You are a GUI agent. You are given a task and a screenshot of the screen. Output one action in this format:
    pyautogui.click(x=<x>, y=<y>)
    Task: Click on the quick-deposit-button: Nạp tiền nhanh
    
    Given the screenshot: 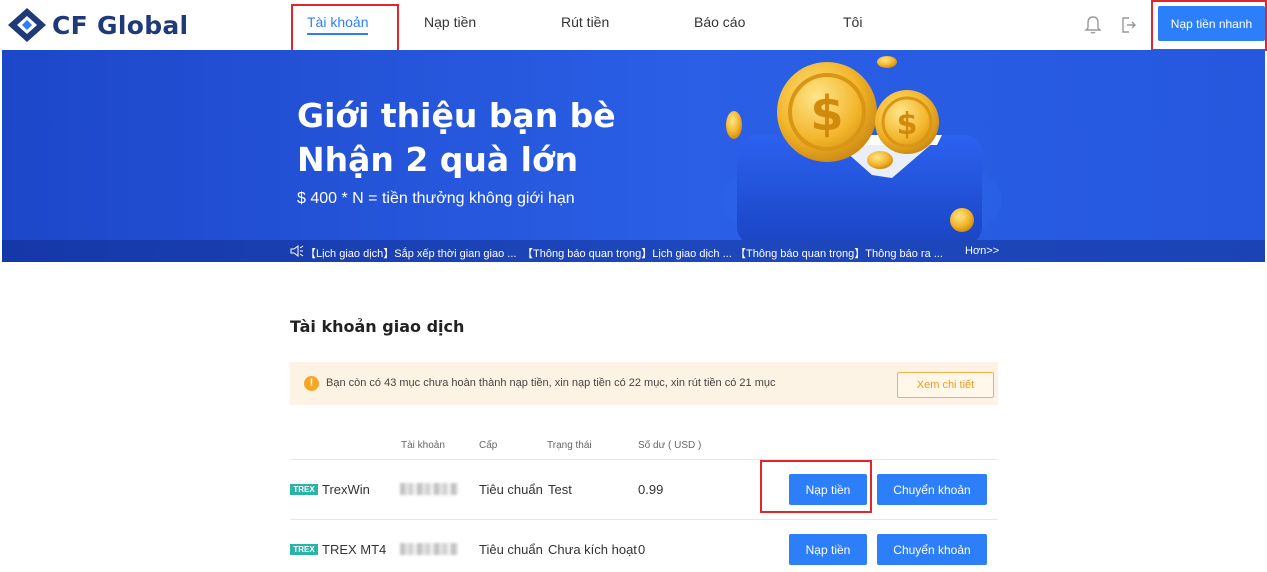 What is the action you would take?
    pyautogui.click(x=1211, y=23)
    